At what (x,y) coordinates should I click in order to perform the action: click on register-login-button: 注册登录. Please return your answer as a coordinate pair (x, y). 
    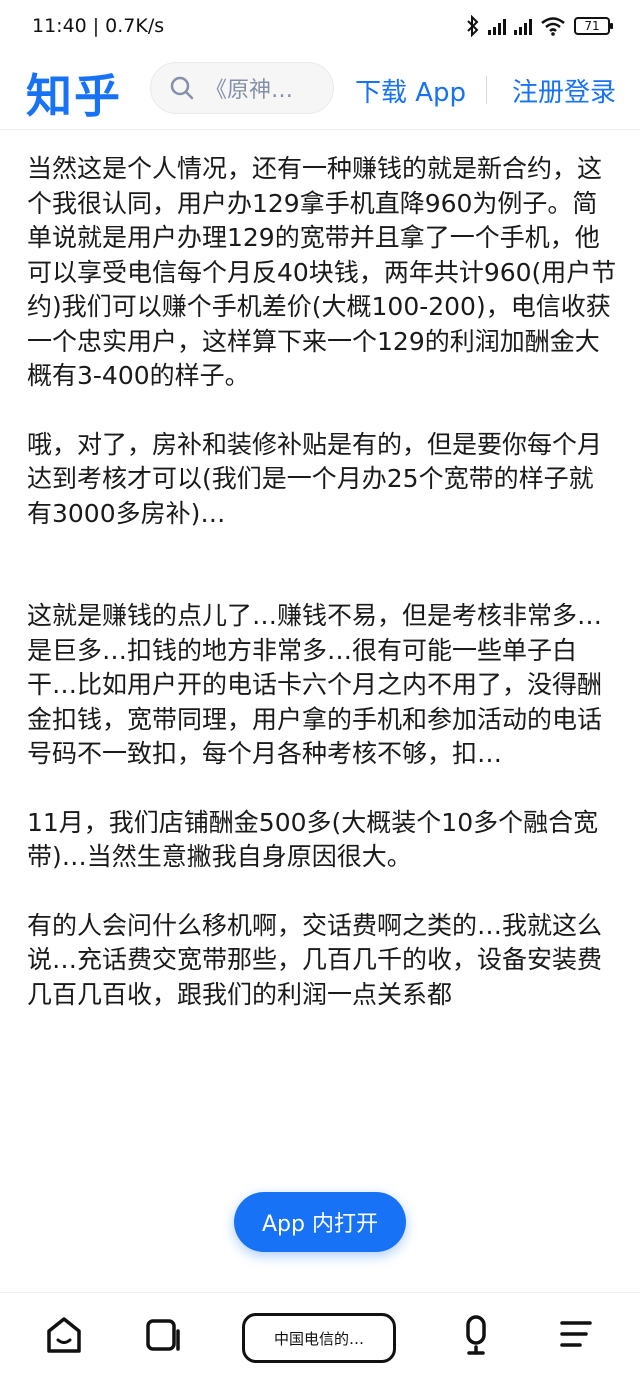
    Looking at the image, I should click on (564, 90).